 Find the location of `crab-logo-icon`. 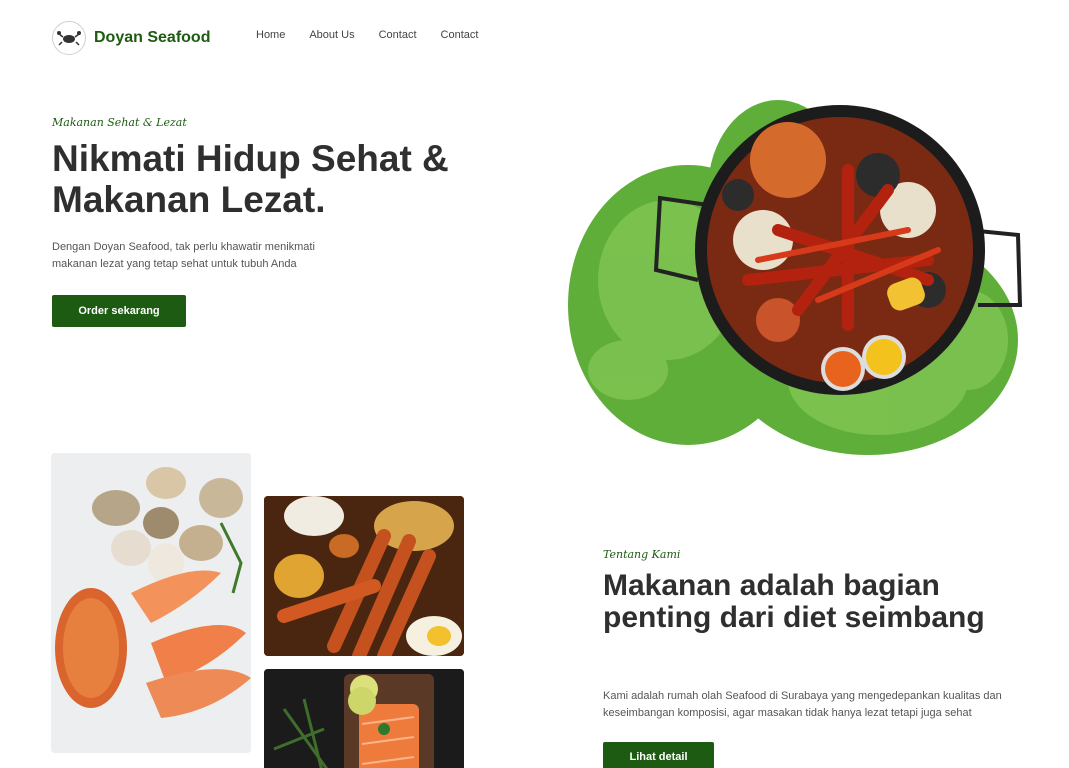

crab-logo-icon is located at coordinates (69, 38).